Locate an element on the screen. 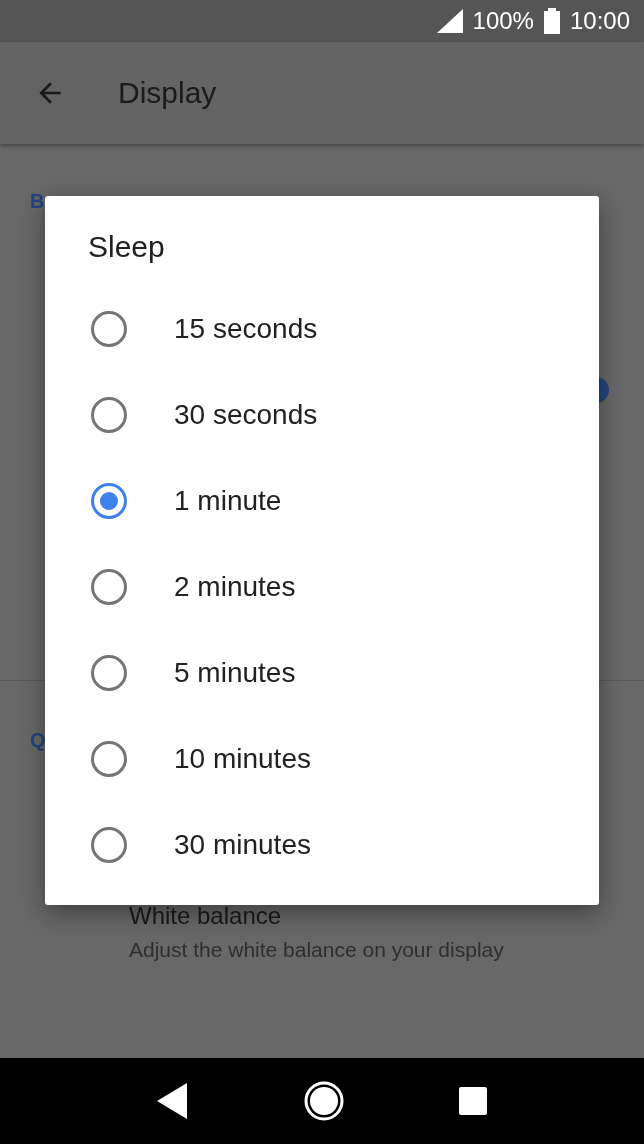 This screenshot has height=1144, width=644. section-header: Q is located at coordinates (38, 740).